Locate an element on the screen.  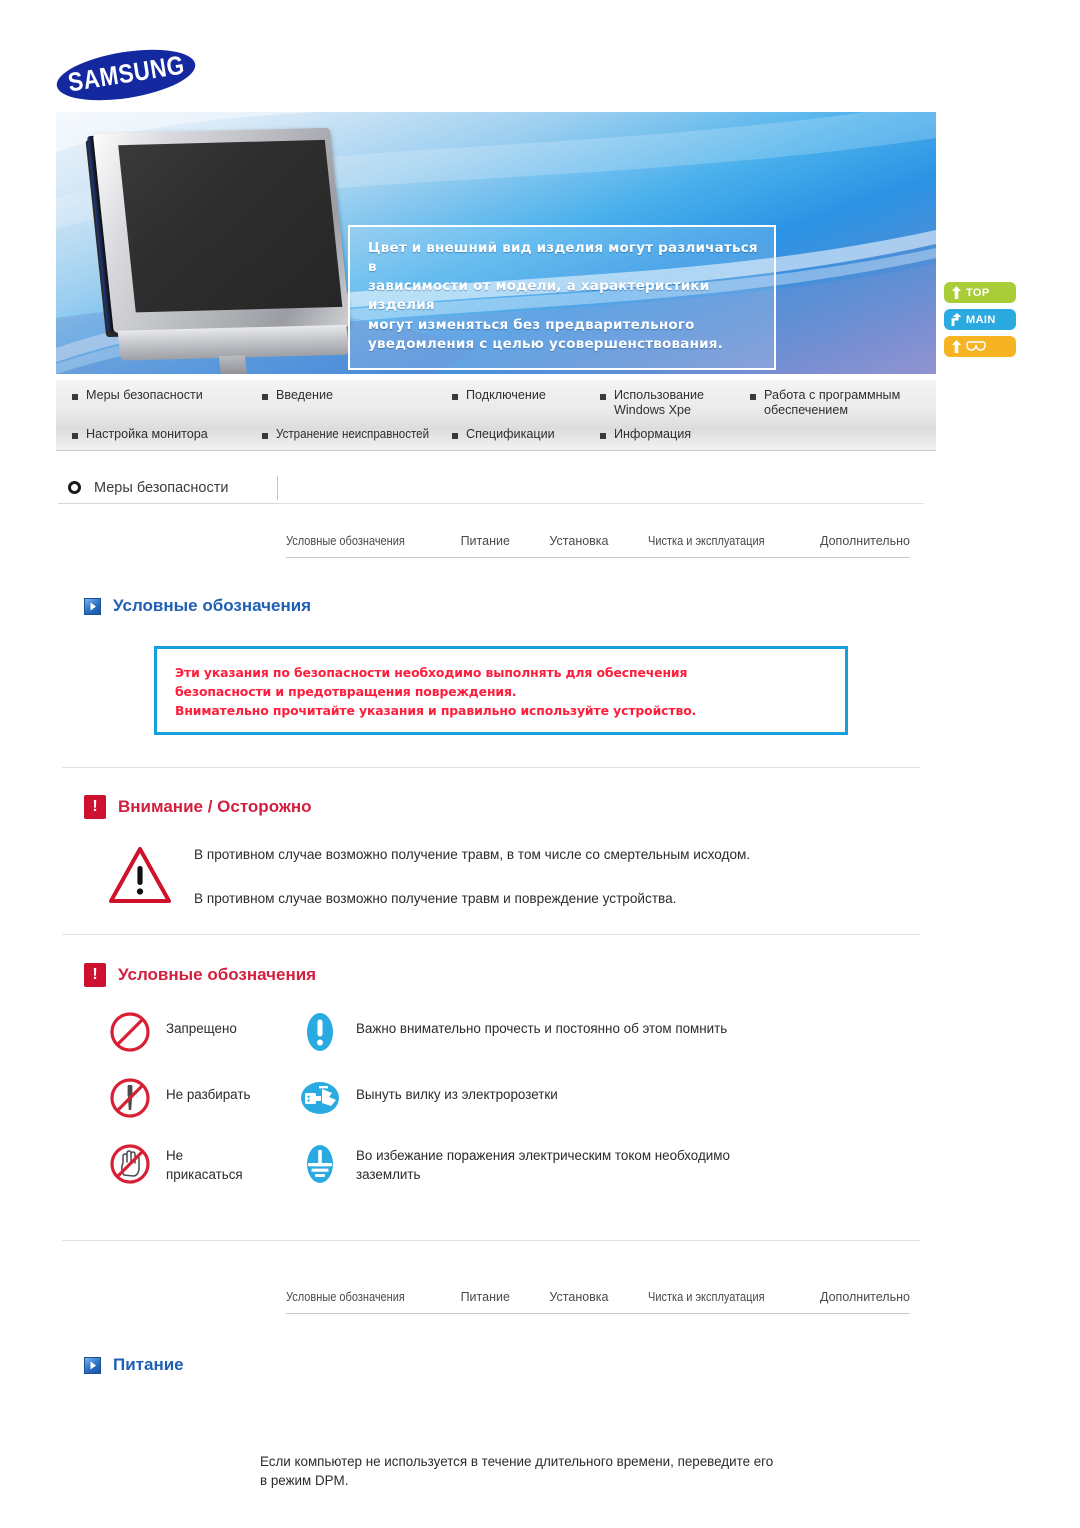
legend-label-unplug: Вынуть вилку из электророзетки is located at coordinates (457, 1094).